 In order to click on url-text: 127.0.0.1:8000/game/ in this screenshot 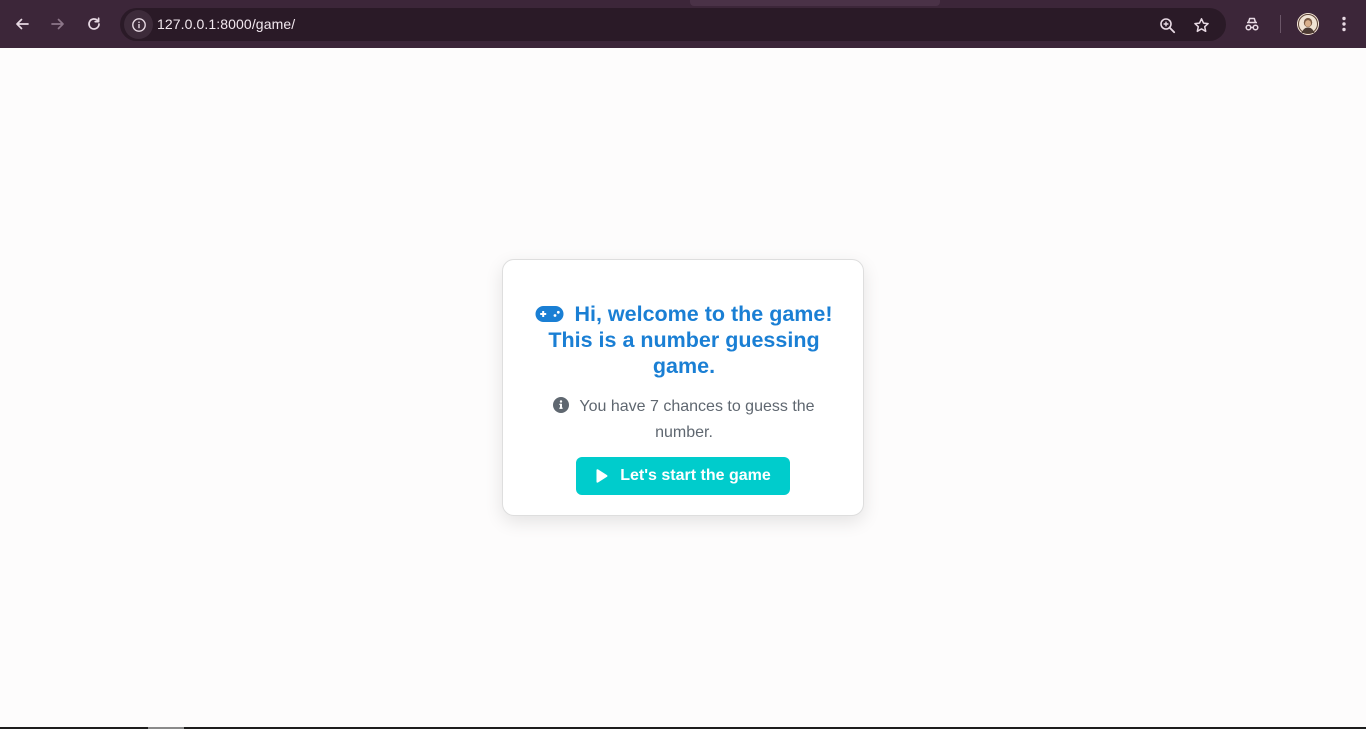, I will do `click(226, 24)`.